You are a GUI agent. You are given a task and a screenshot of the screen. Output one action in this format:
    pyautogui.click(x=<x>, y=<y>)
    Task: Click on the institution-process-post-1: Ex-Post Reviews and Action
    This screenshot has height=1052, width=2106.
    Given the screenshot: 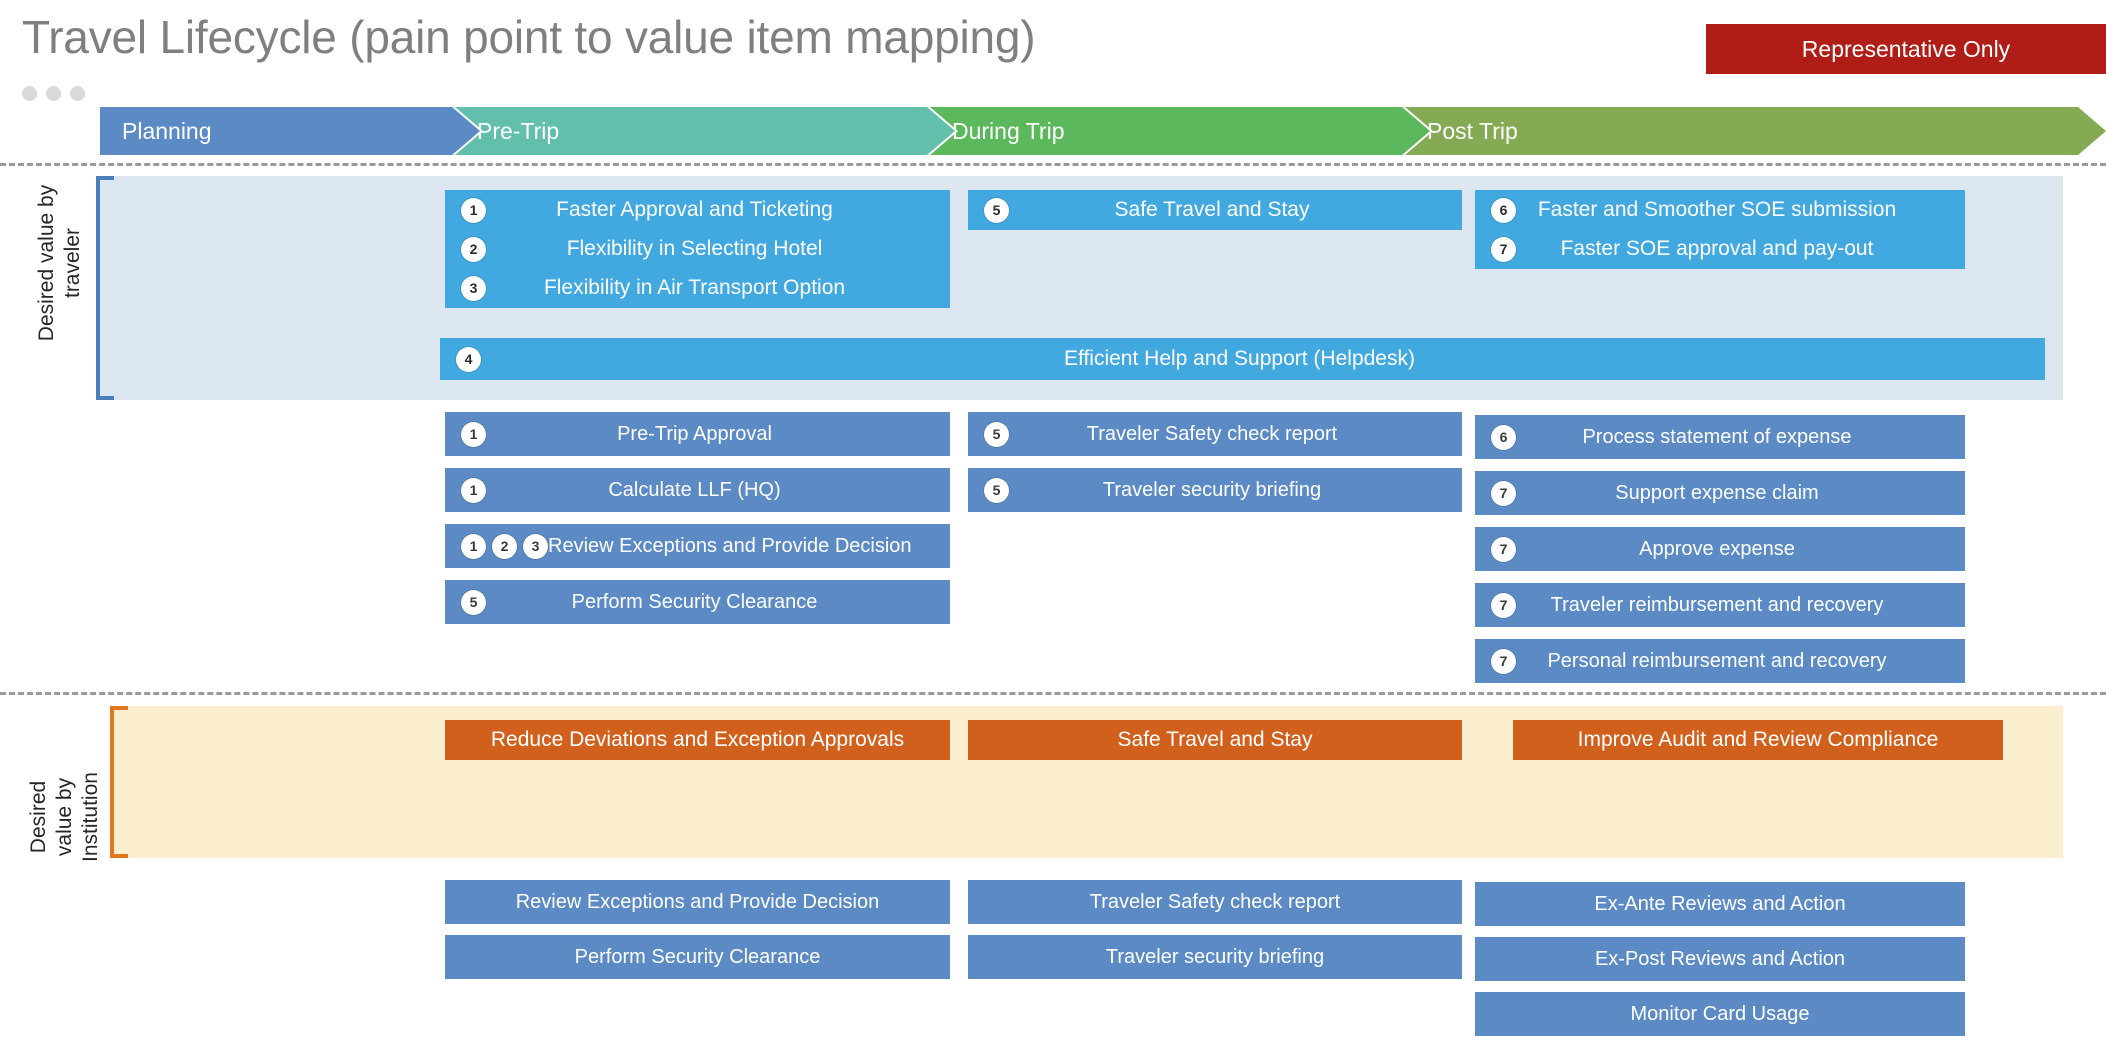 What is the action you would take?
    pyautogui.click(x=1720, y=959)
    